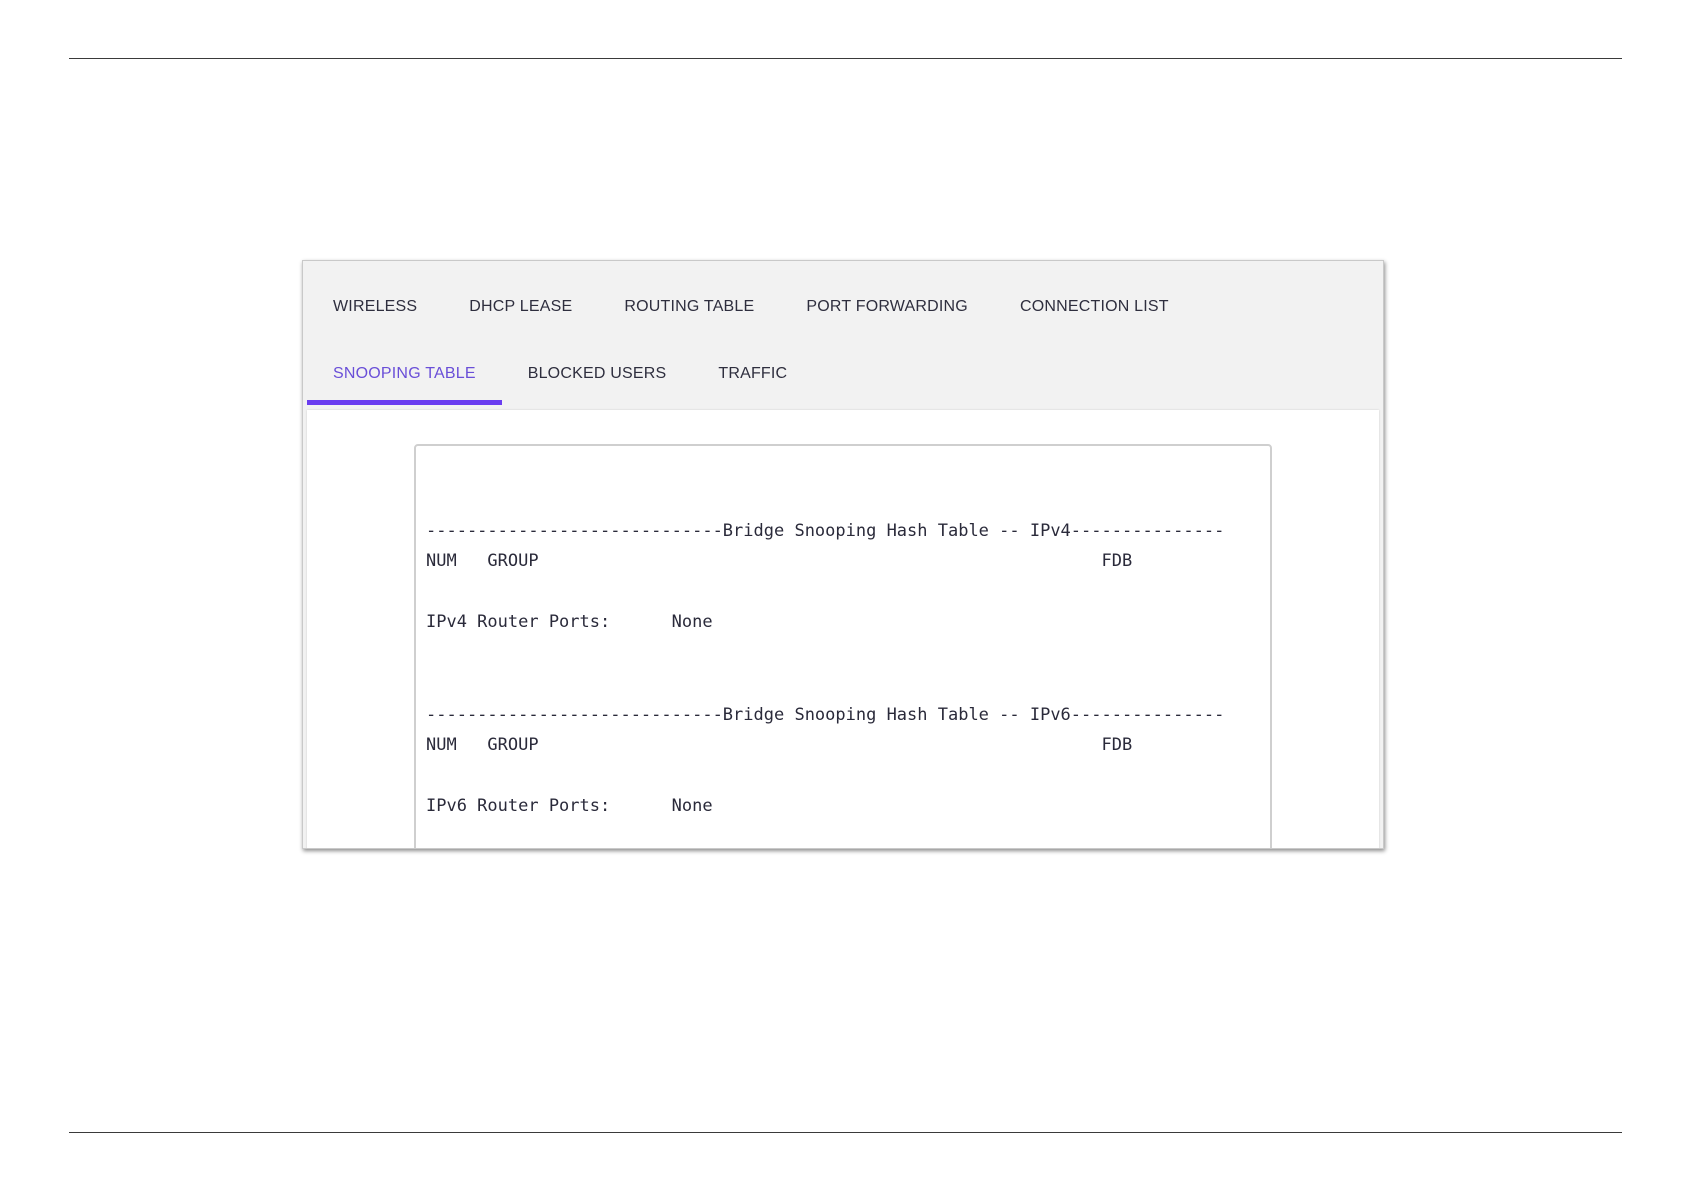 This screenshot has height=1191, width=1684. I want to click on tab-connection-list: CONNECTION LIST, so click(1094, 307).